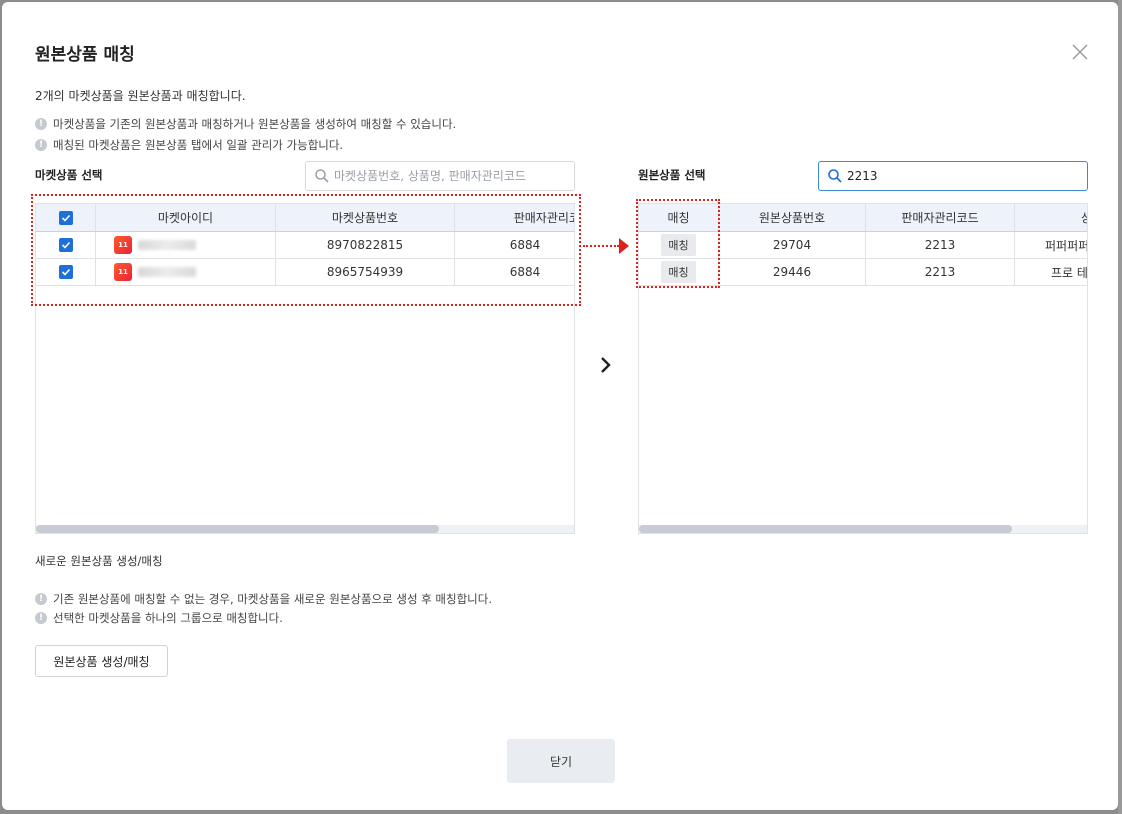 Image resolution: width=1122 pixels, height=814 pixels. I want to click on product-no-cell: 8970822815, so click(365, 245).